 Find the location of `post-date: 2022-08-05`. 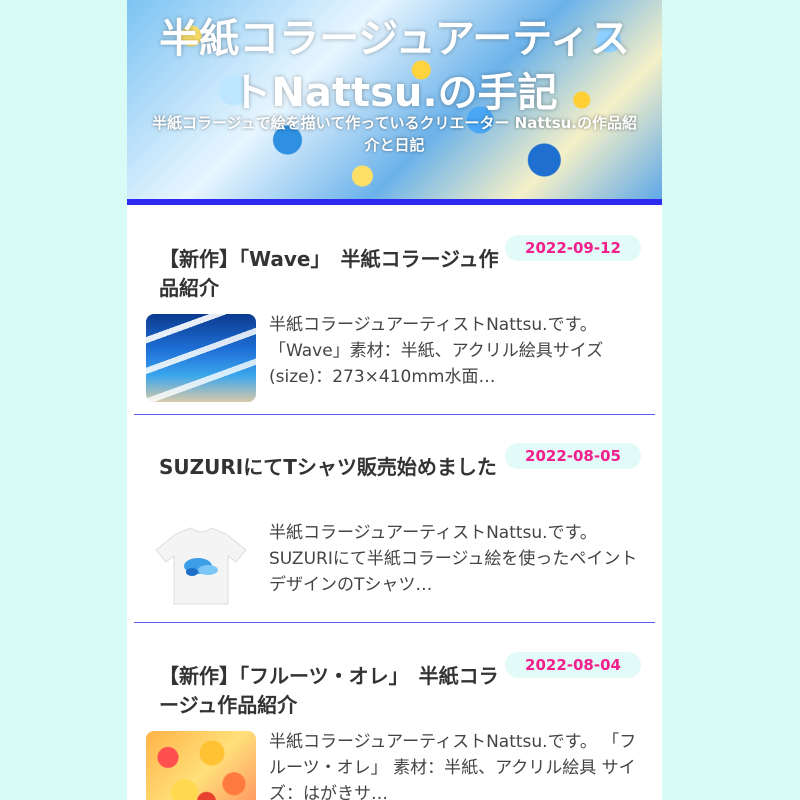

post-date: 2022-08-05 is located at coordinates (573, 456).